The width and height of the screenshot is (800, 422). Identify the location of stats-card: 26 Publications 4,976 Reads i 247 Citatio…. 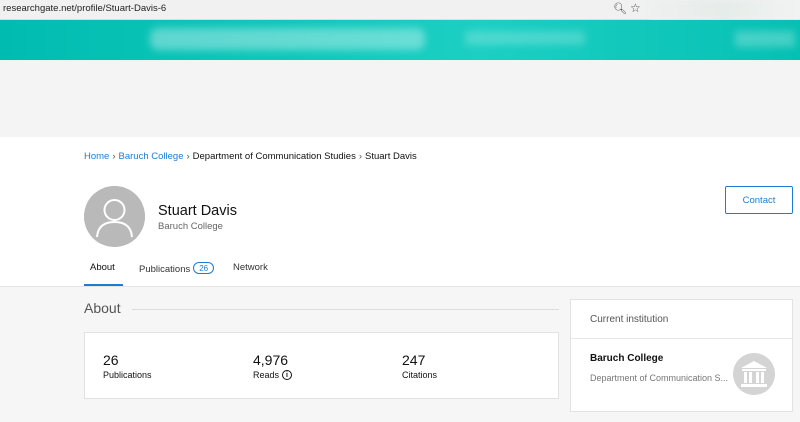
(321, 365).